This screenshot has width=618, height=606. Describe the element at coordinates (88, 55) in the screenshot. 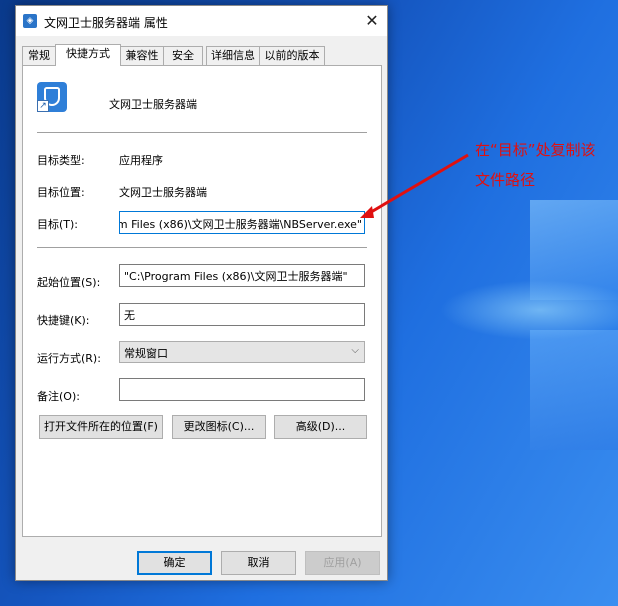

I see `tab-shortcut: 快捷方式` at that location.